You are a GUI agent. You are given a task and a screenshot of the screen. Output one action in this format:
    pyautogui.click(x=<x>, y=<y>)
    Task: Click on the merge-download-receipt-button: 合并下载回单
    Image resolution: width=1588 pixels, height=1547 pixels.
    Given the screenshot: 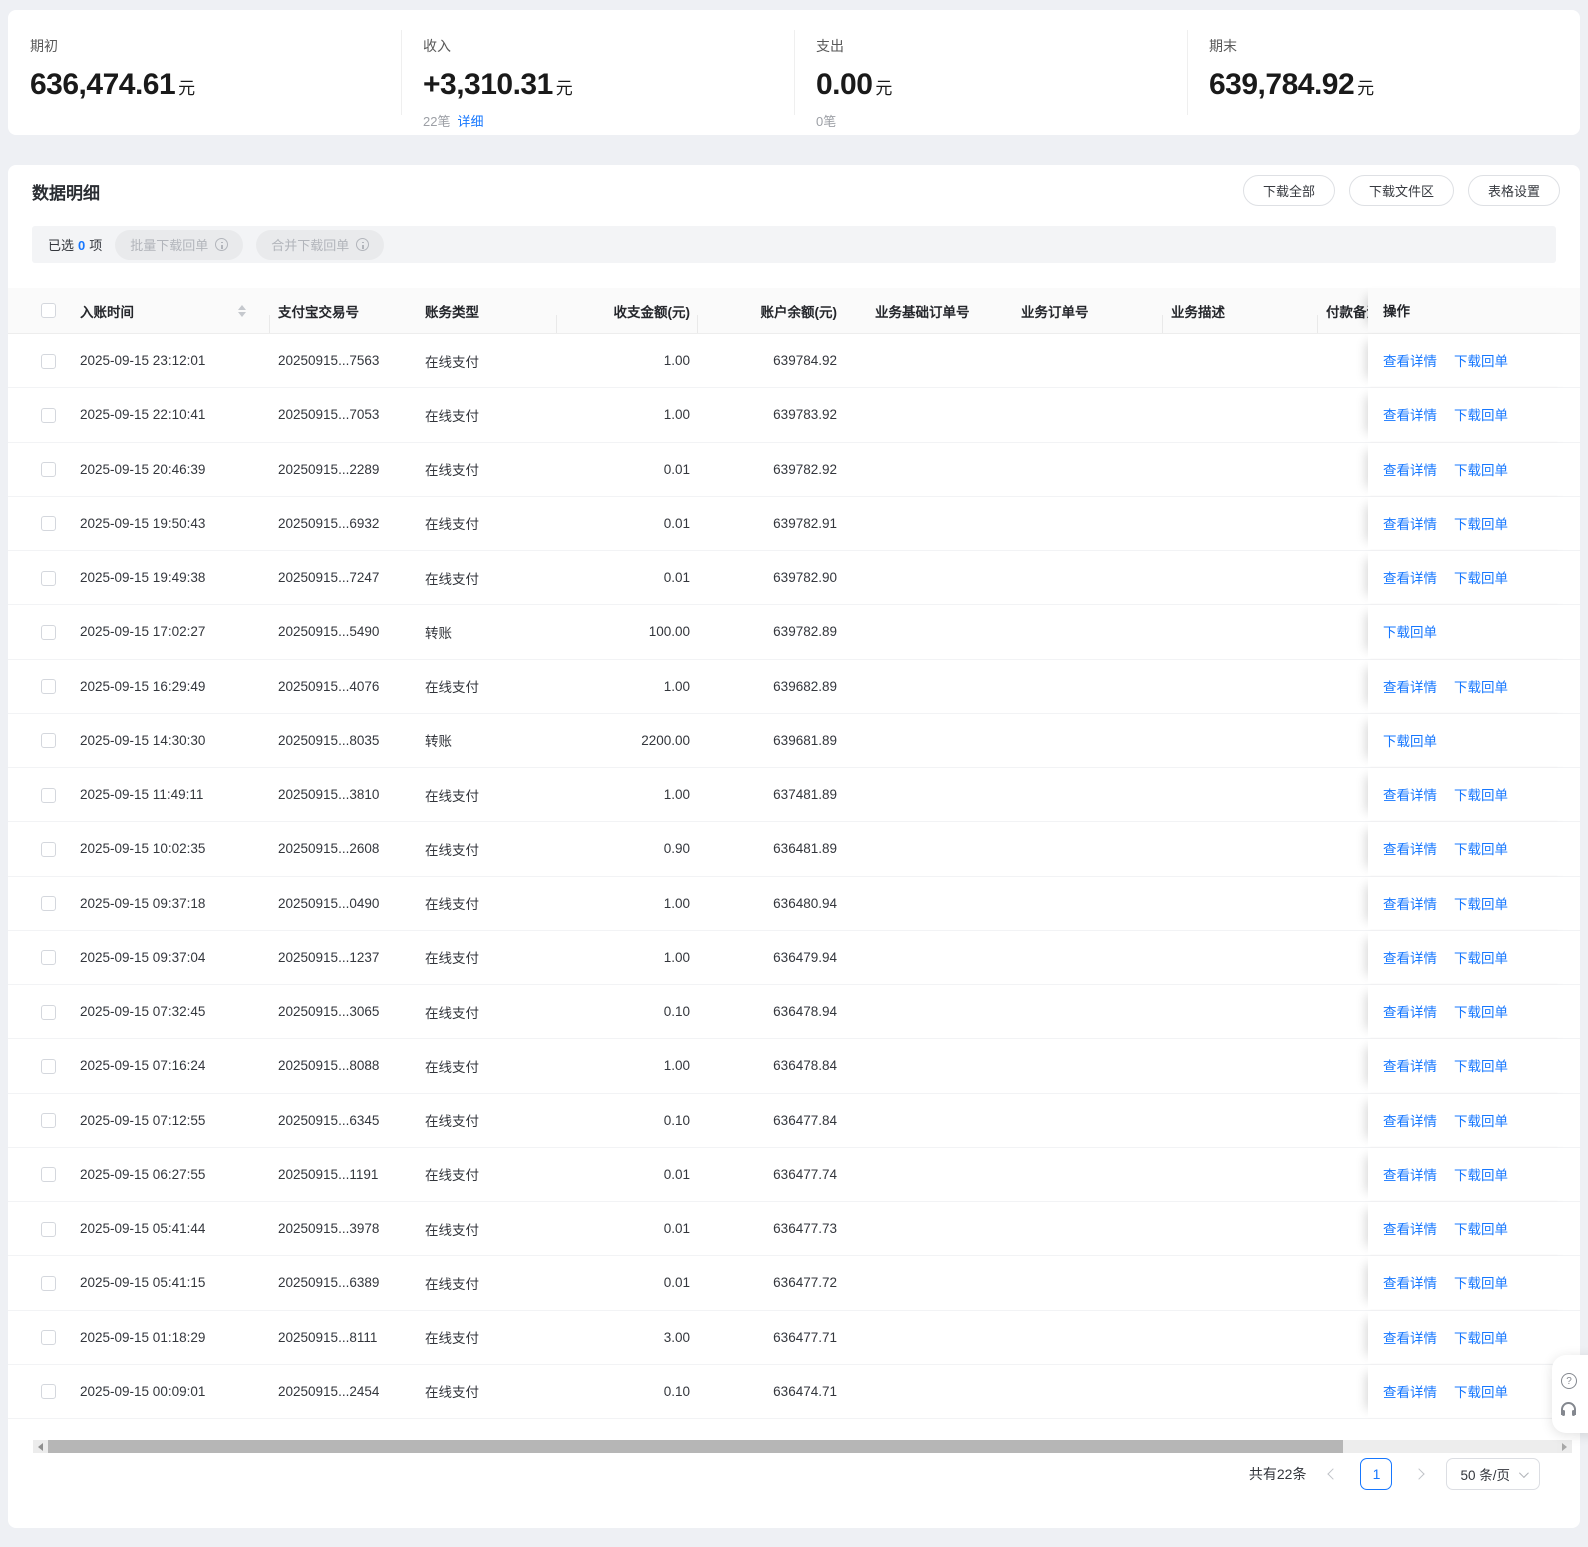 What is the action you would take?
    pyautogui.click(x=320, y=244)
    